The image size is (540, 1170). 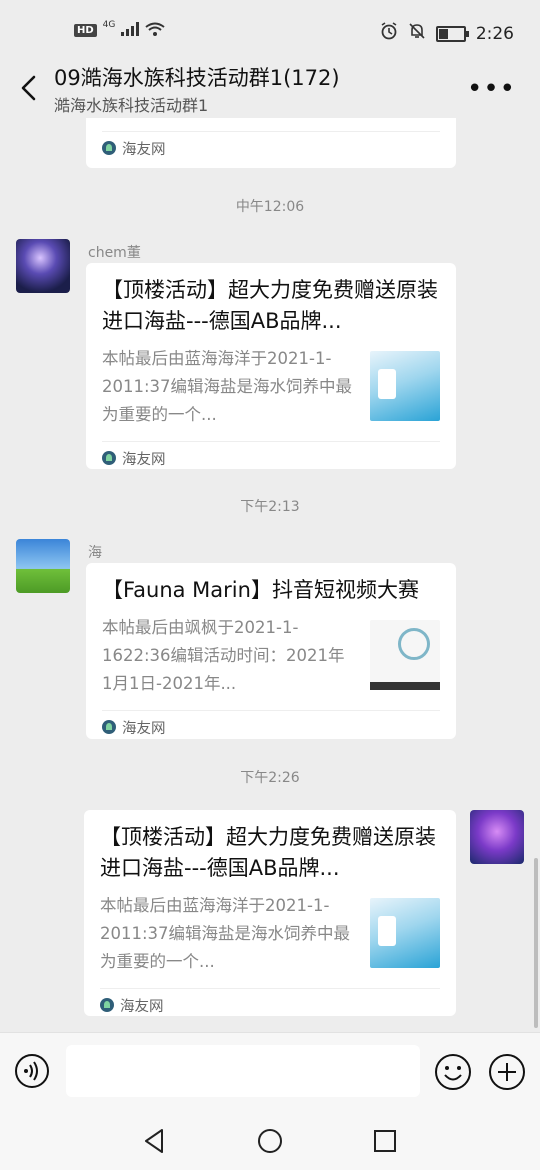 I want to click on triangle-back-icon, so click(x=154, y=1141).